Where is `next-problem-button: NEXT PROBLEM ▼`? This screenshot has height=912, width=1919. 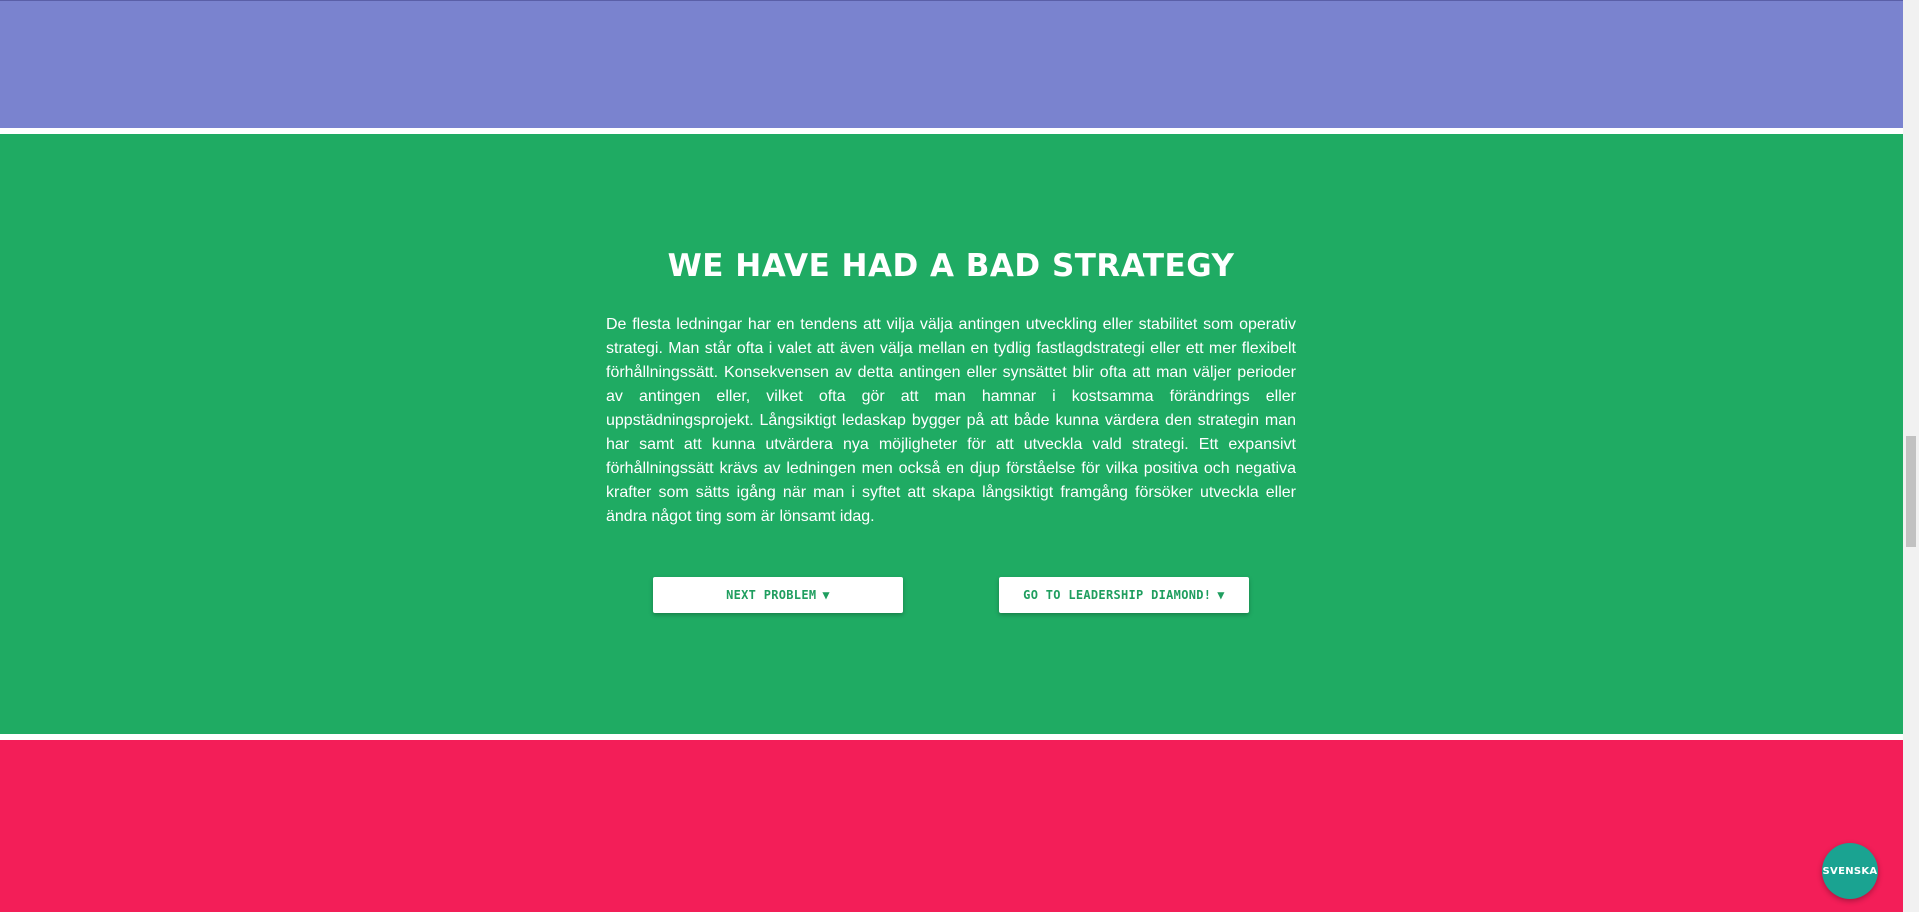 next-problem-button: NEXT PROBLEM ▼ is located at coordinates (778, 595).